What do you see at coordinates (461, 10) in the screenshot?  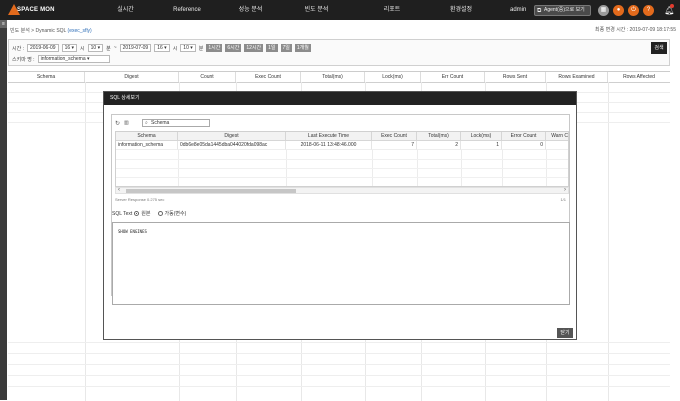 I see `nav-item-settings: 환경설정` at bounding box center [461, 10].